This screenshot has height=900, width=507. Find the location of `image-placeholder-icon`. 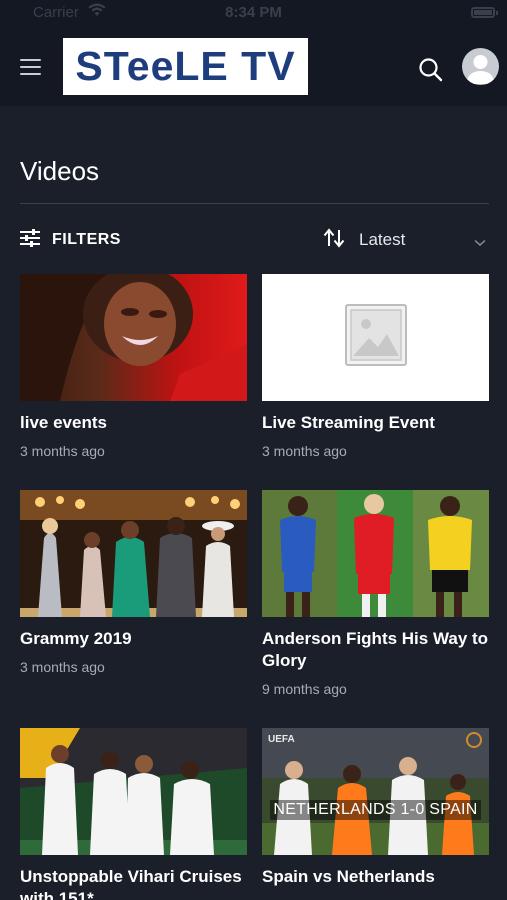

image-placeholder-icon is located at coordinates (375, 337).